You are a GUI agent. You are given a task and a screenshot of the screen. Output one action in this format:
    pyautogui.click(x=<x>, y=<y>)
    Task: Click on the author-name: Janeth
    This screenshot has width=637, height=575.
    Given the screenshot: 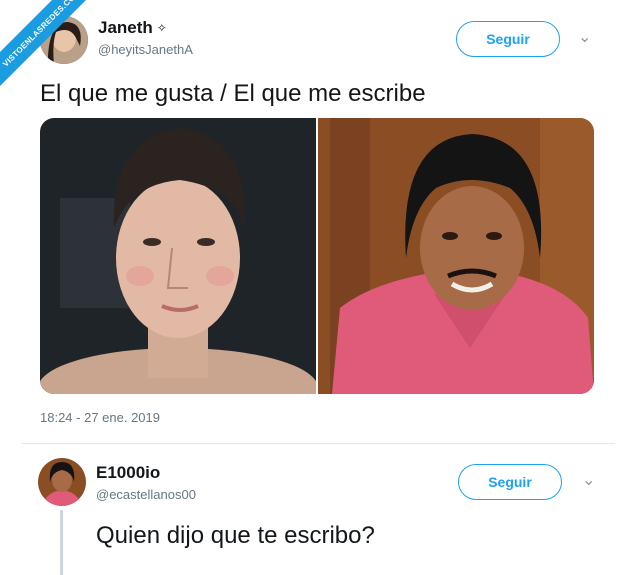 What is the action you would take?
    pyautogui.click(x=125, y=28)
    